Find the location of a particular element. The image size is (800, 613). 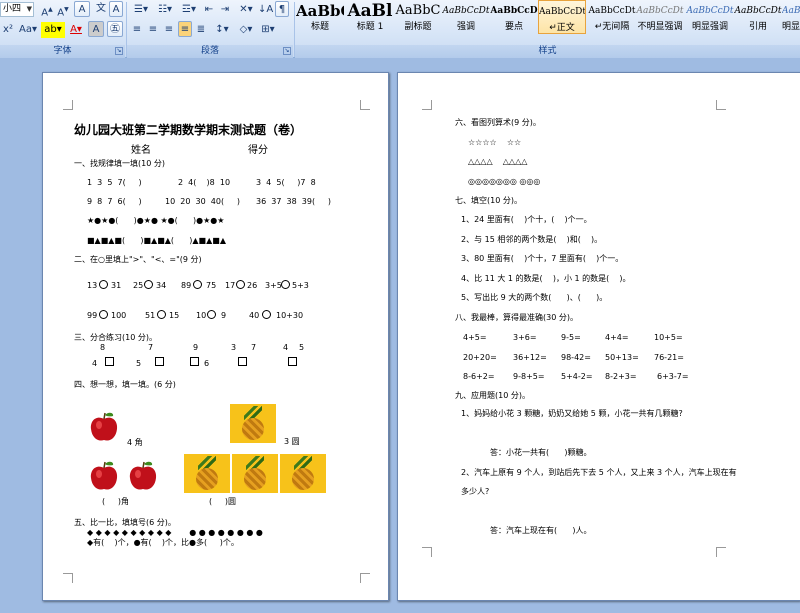

style-emphasis: AaBbCcDt 强调 is located at coordinates (466, 17).